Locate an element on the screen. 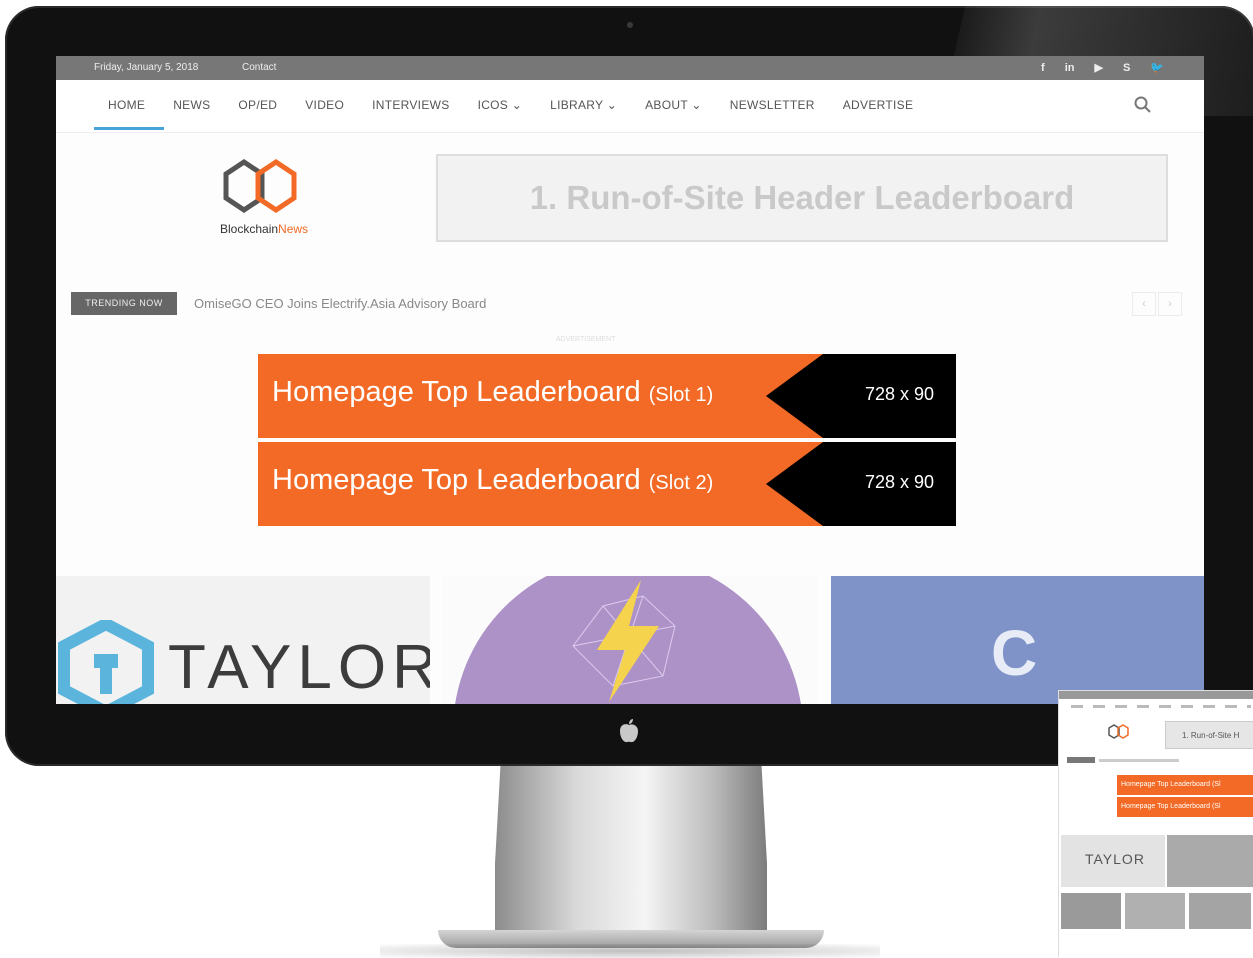 Image resolution: width=1253 pixels, height=958 pixels. nav-item-news: NEWS is located at coordinates (191, 105).